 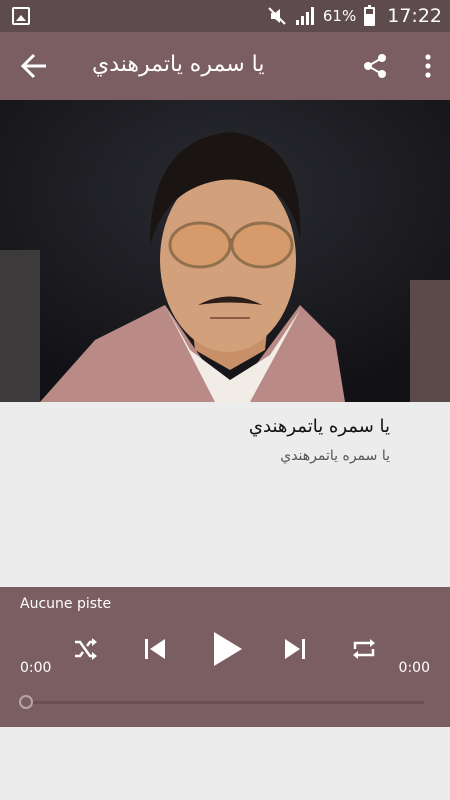 I want to click on seek-bar, so click(x=225, y=702).